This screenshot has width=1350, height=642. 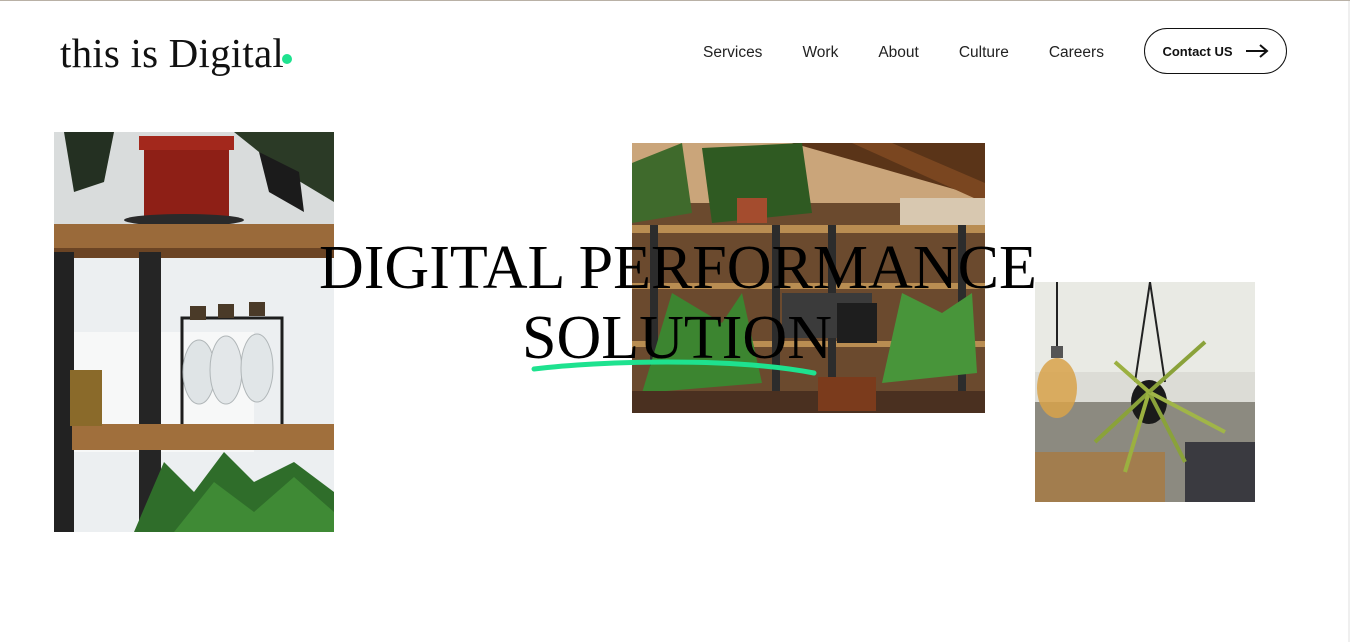 I want to click on hero-title-line1: DIGITAL PERFORMANCE, so click(x=678, y=268).